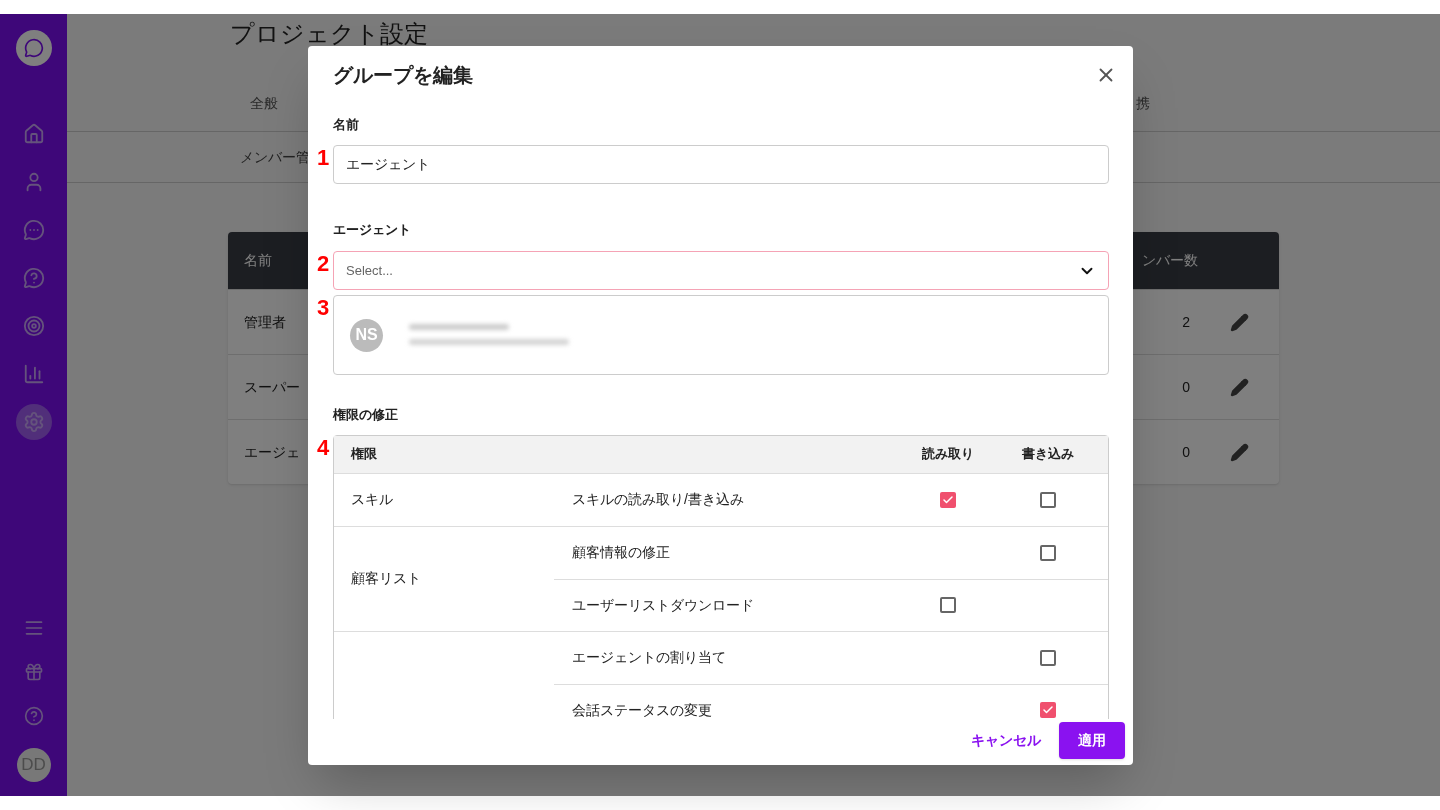 The image size is (1440, 810). I want to click on name-field: エージェント, so click(721, 164).